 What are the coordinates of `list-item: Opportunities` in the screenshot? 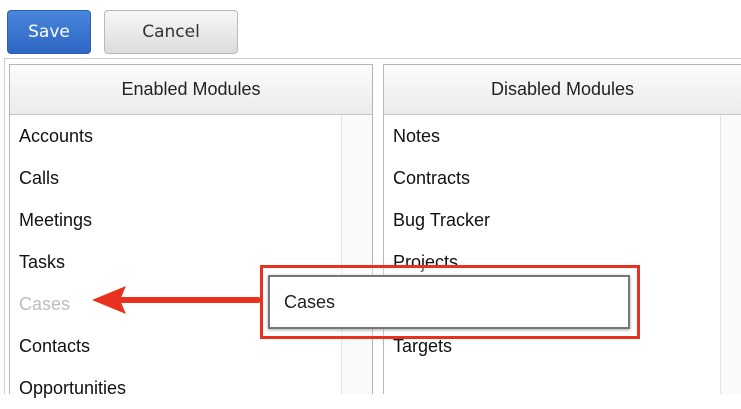 It's located at (176, 388).